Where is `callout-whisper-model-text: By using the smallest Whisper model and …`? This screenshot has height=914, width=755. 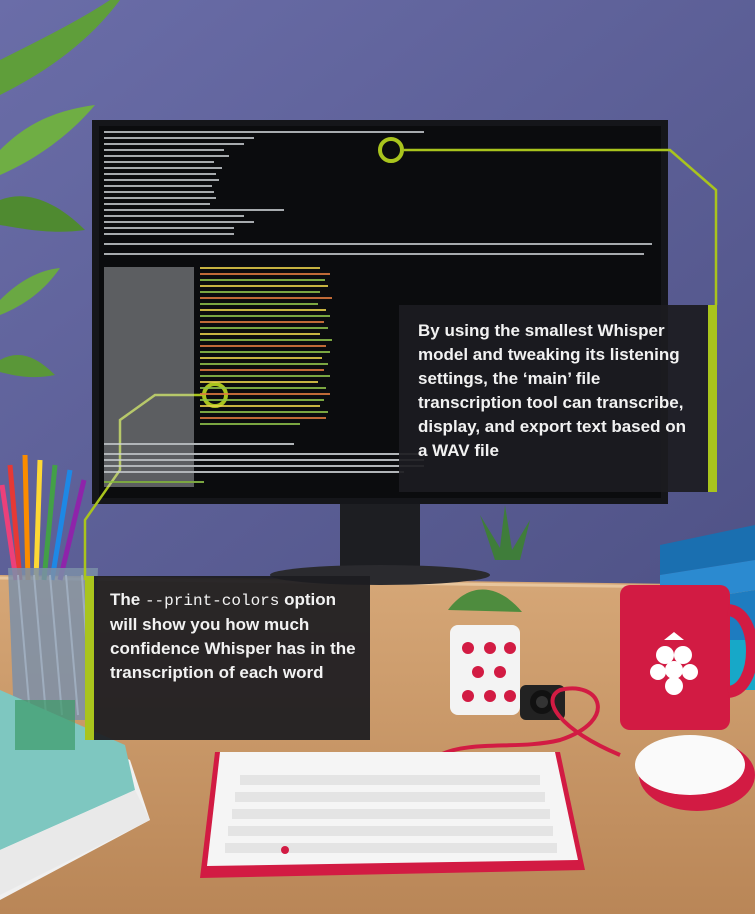
callout-whisper-model-text: By using the smallest Whisper model and … is located at coordinates (552, 390).